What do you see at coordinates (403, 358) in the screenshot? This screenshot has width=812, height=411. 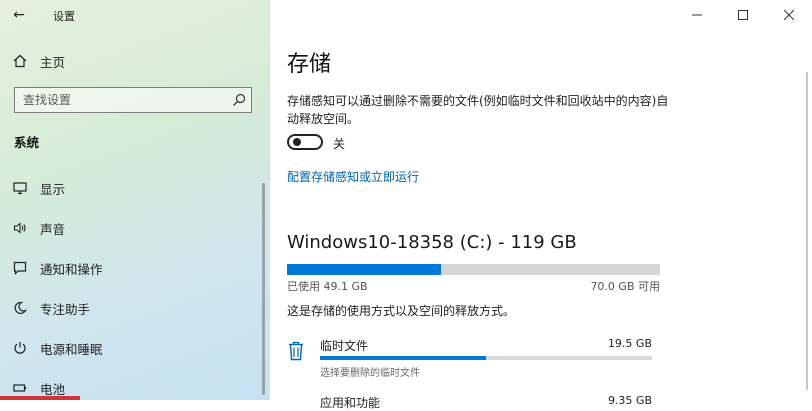 I see `category-usage-fill` at bounding box center [403, 358].